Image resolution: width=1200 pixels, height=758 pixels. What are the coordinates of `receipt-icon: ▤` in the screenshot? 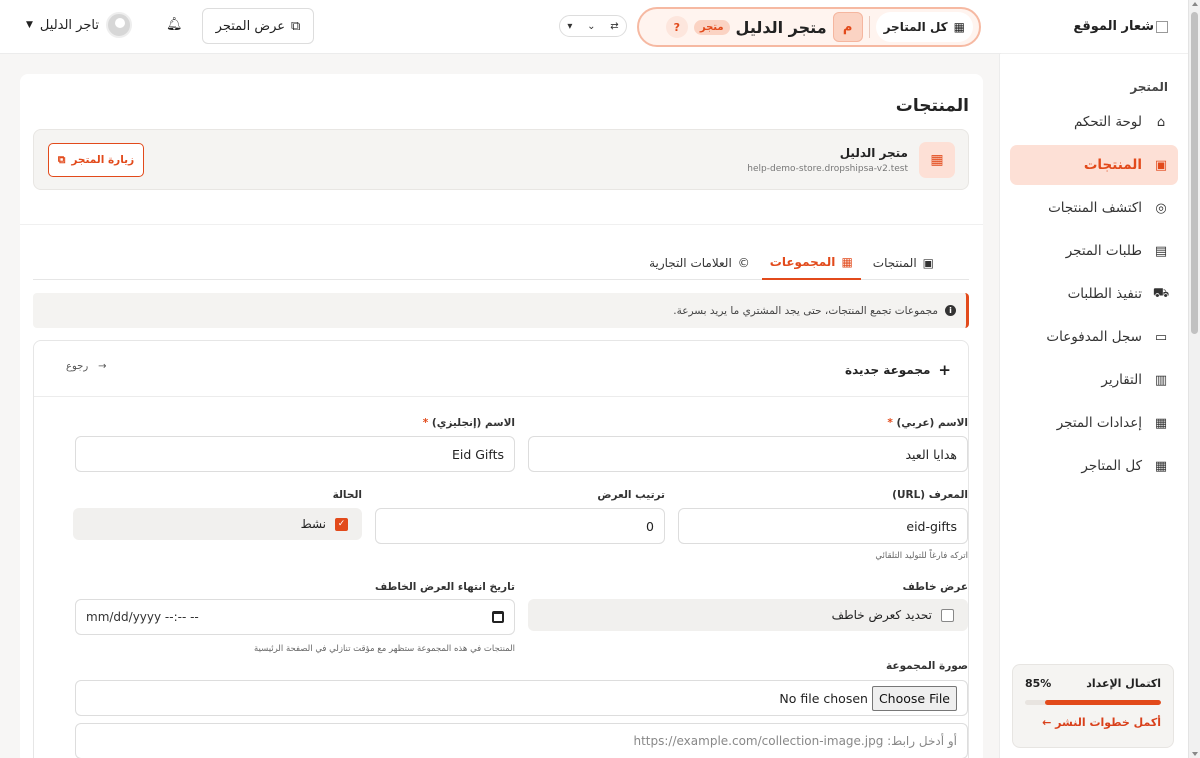 It's located at (1161, 251).